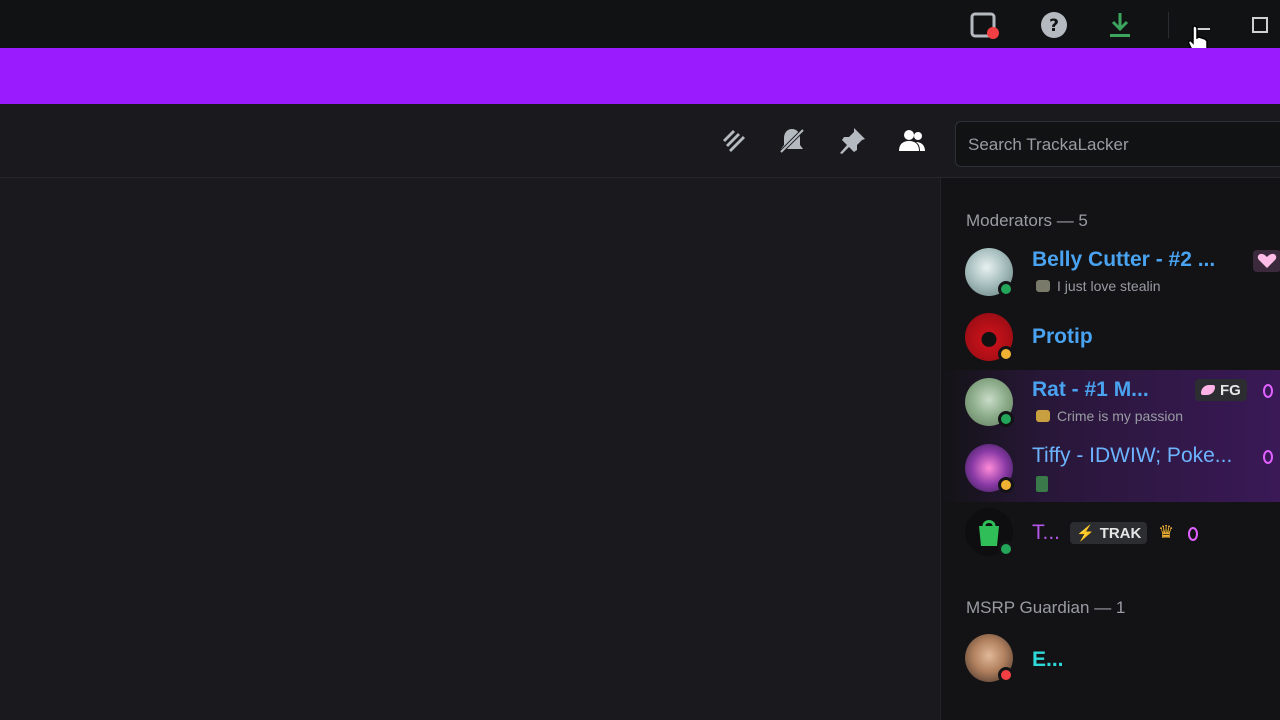  What do you see at coordinates (732, 141) in the screenshot?
I see `threads-icon` at bounding box center [732, 141].